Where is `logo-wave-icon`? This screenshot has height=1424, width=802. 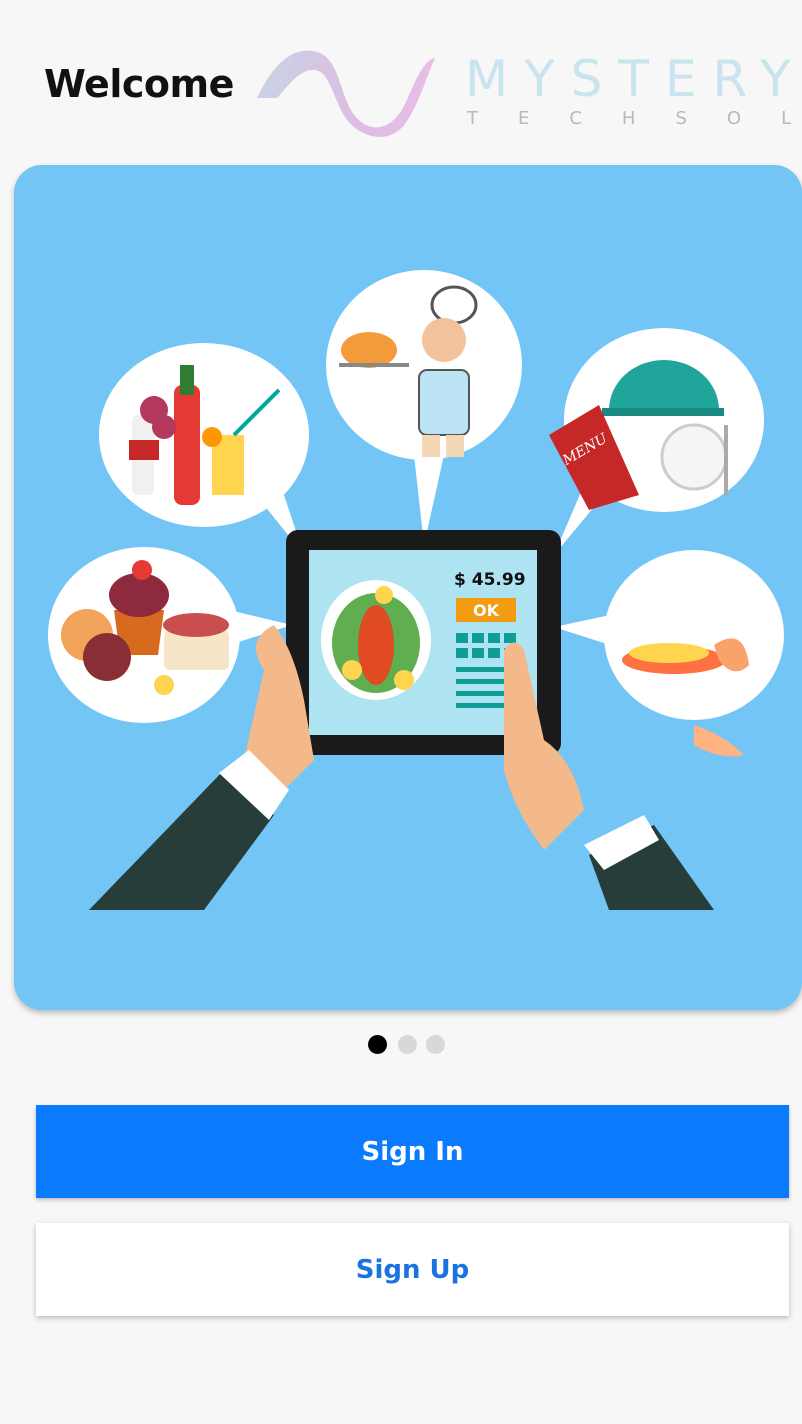
logo-wave-icon is located at coordinates (346, 93).